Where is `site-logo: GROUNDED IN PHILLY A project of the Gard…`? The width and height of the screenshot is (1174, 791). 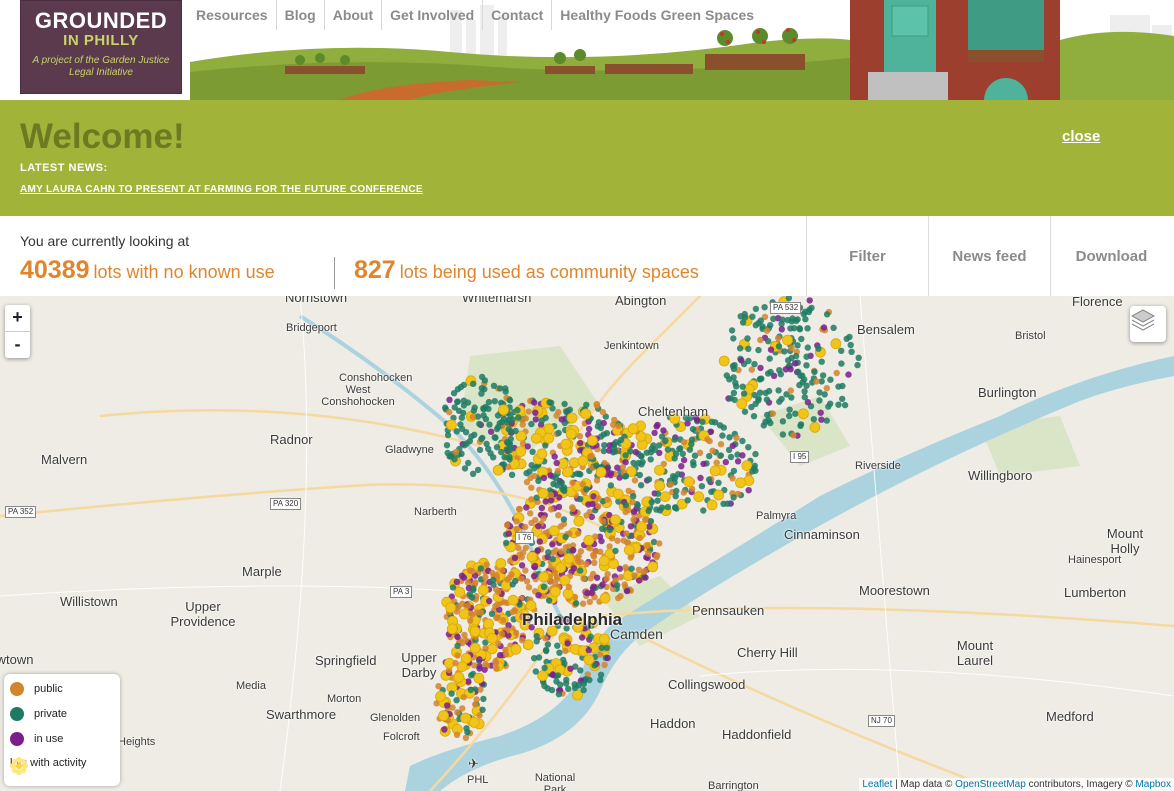
site-logo: GROUNDED IN PHILLY A project of the Gard… is located at coordinates (101, 47).